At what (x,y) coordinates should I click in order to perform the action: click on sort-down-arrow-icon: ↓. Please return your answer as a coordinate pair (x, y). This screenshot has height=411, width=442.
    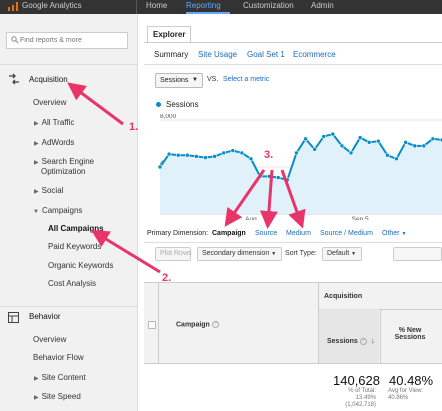
    Looking at the image, I should click on (373, 340).